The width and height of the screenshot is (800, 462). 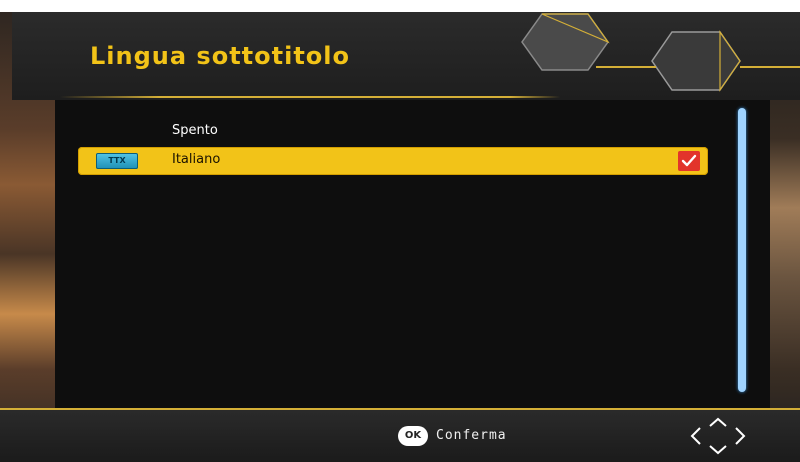 I want to click on page-title: Lingua sottotitolo, so click(x=220, y=56).